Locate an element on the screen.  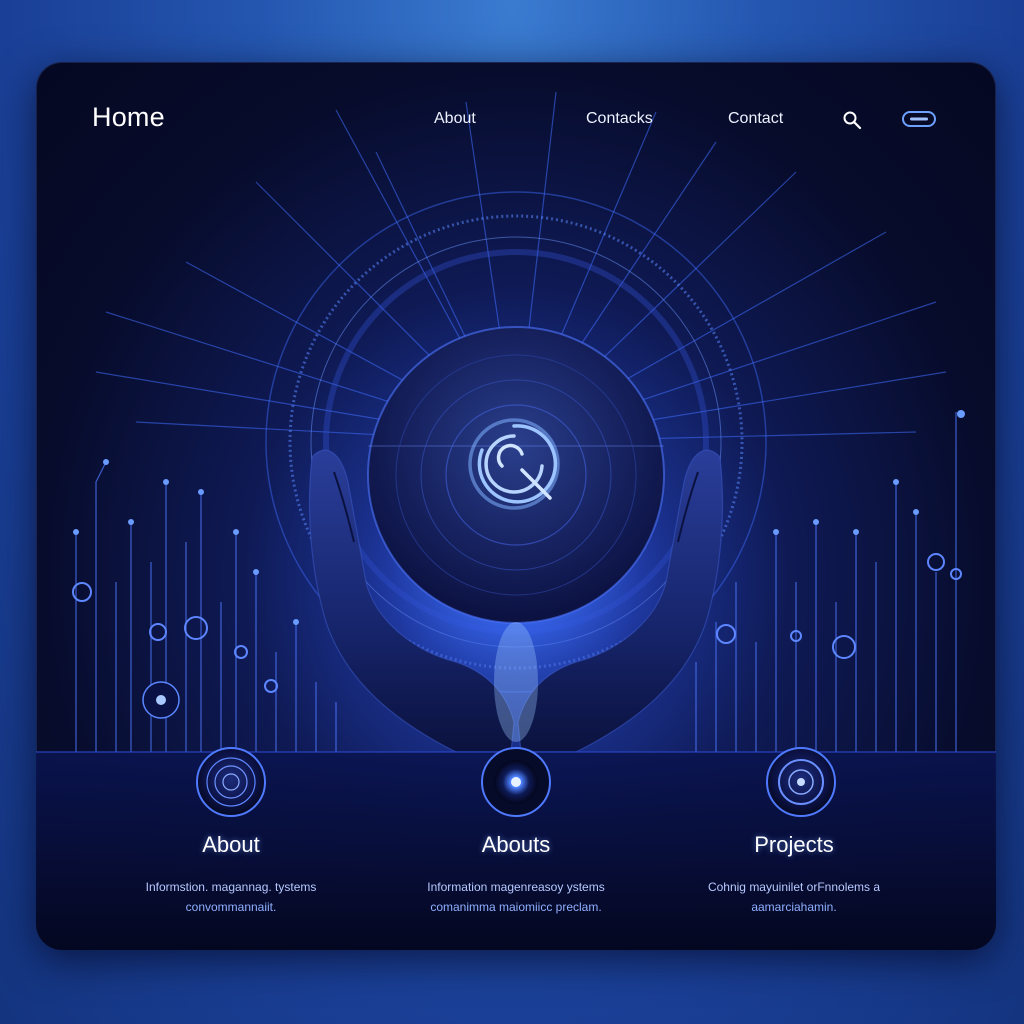
card-title-projects: Projects is located at coordinates (794, 845).